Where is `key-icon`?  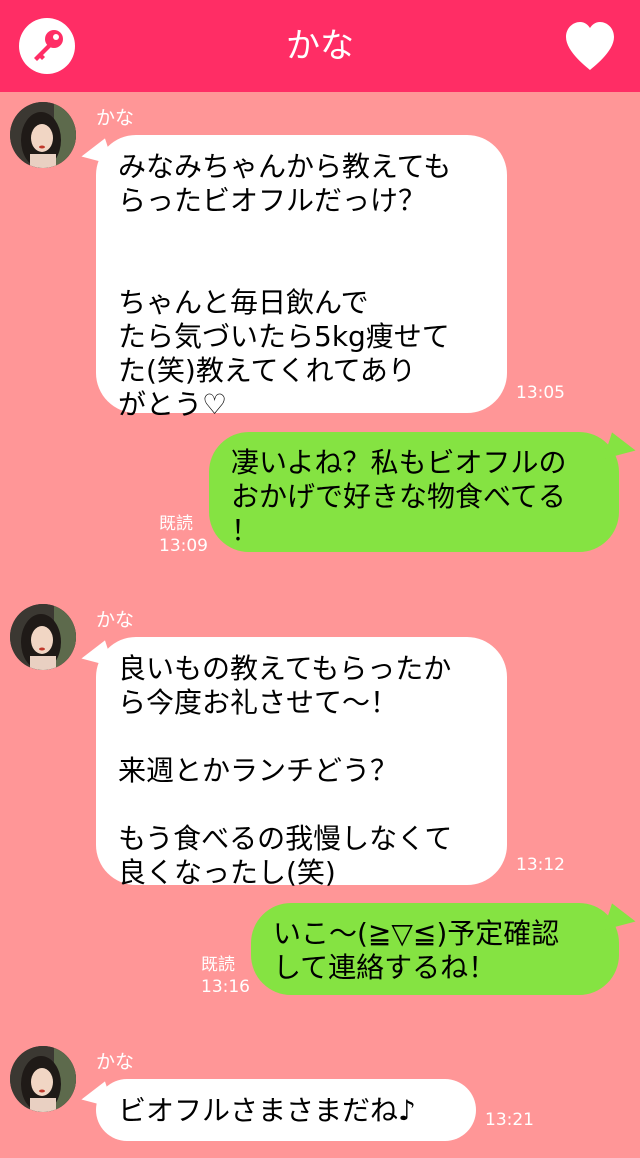
key-icon is located at coordinates (48, 45).